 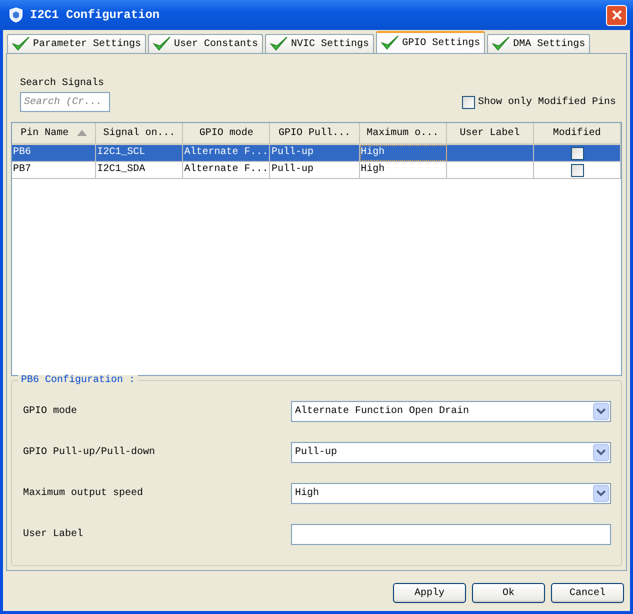 I want to click on table-row: PB7 I2C1_SDA Alternate F... Pull-up High, so click(x=316, y=170).